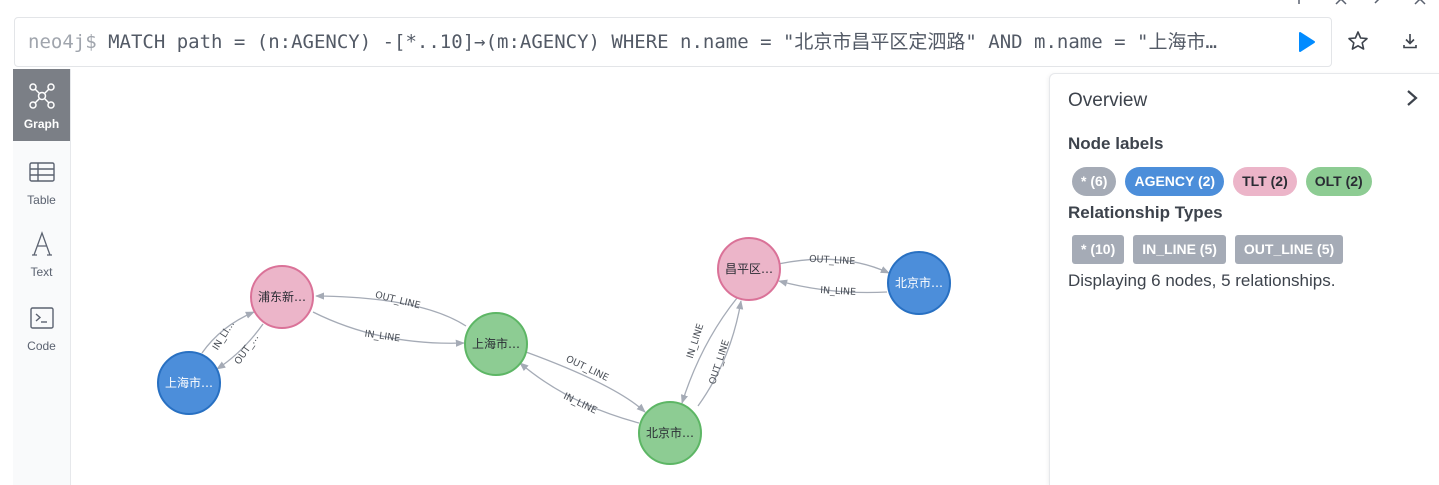  Describe the element at coordinates (41, 272) in the screenshot. I see `sidebar-item-label: Text` at that location.